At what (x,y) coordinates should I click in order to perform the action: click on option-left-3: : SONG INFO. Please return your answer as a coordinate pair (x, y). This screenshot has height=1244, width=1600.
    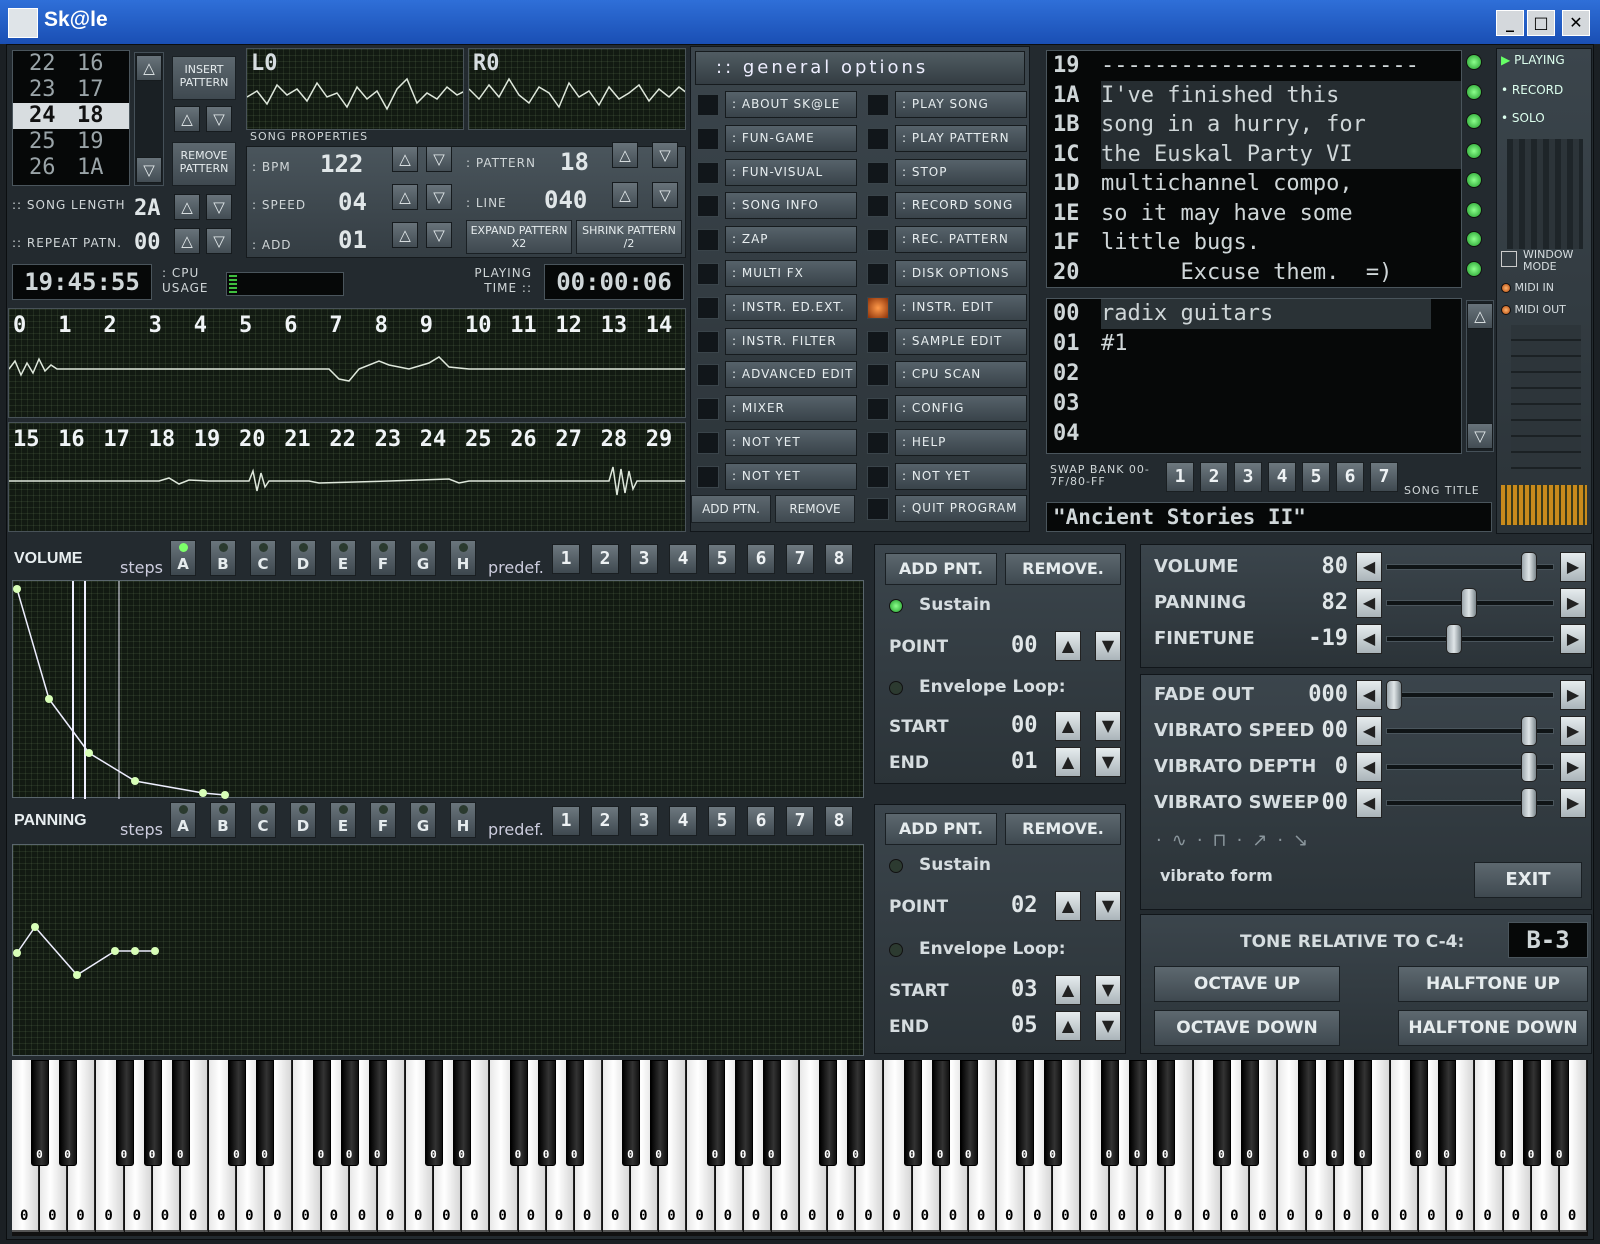
    Looking at the image, I should click on (777, 206).